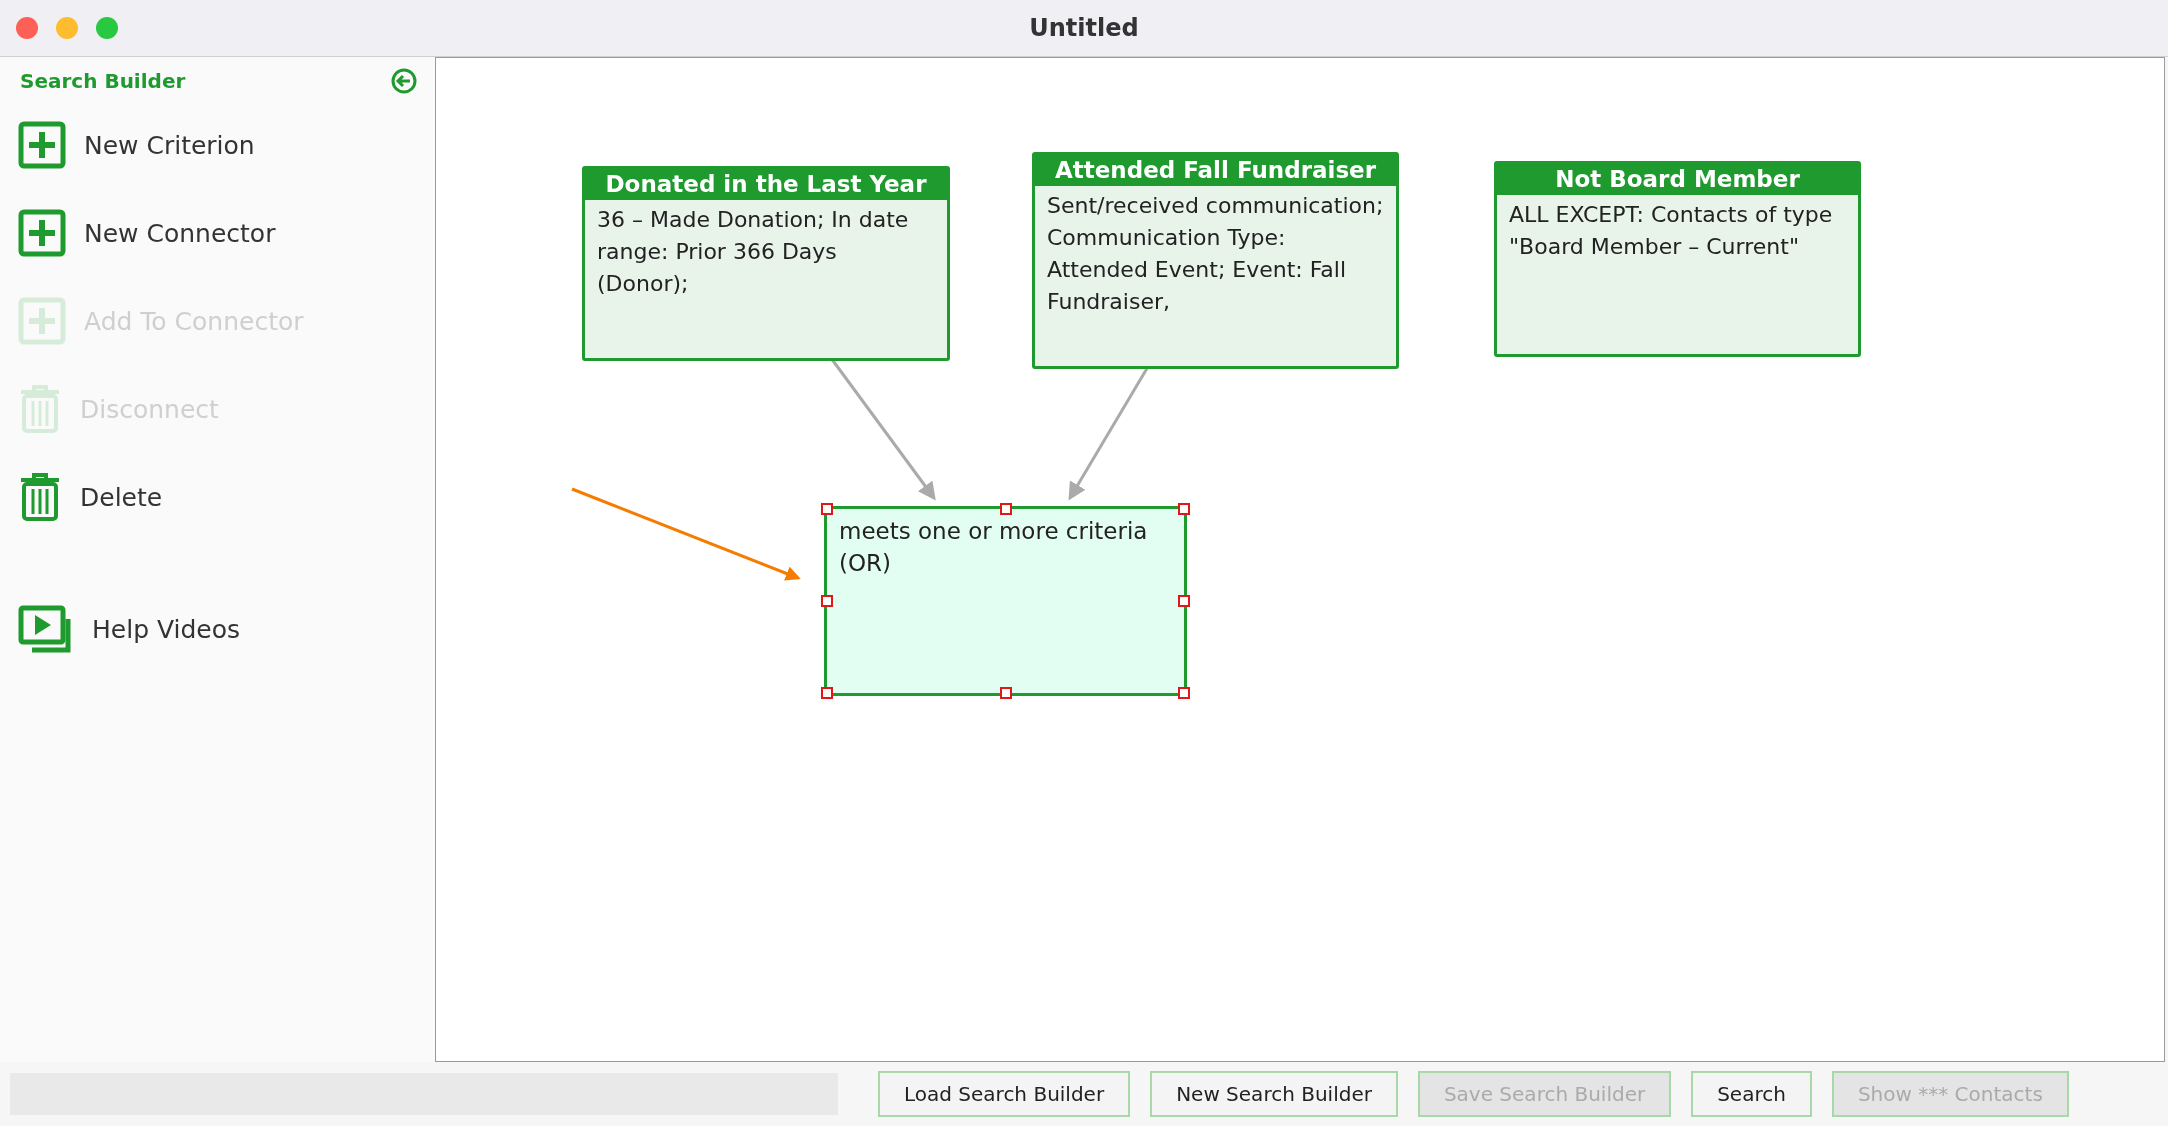 The height and width of the screenshot is (1126, 2168). What do you see at coordinates (1751, 1094) in the screenshot?
I see `action-button: Search` at bounding box center [1751, 1094].